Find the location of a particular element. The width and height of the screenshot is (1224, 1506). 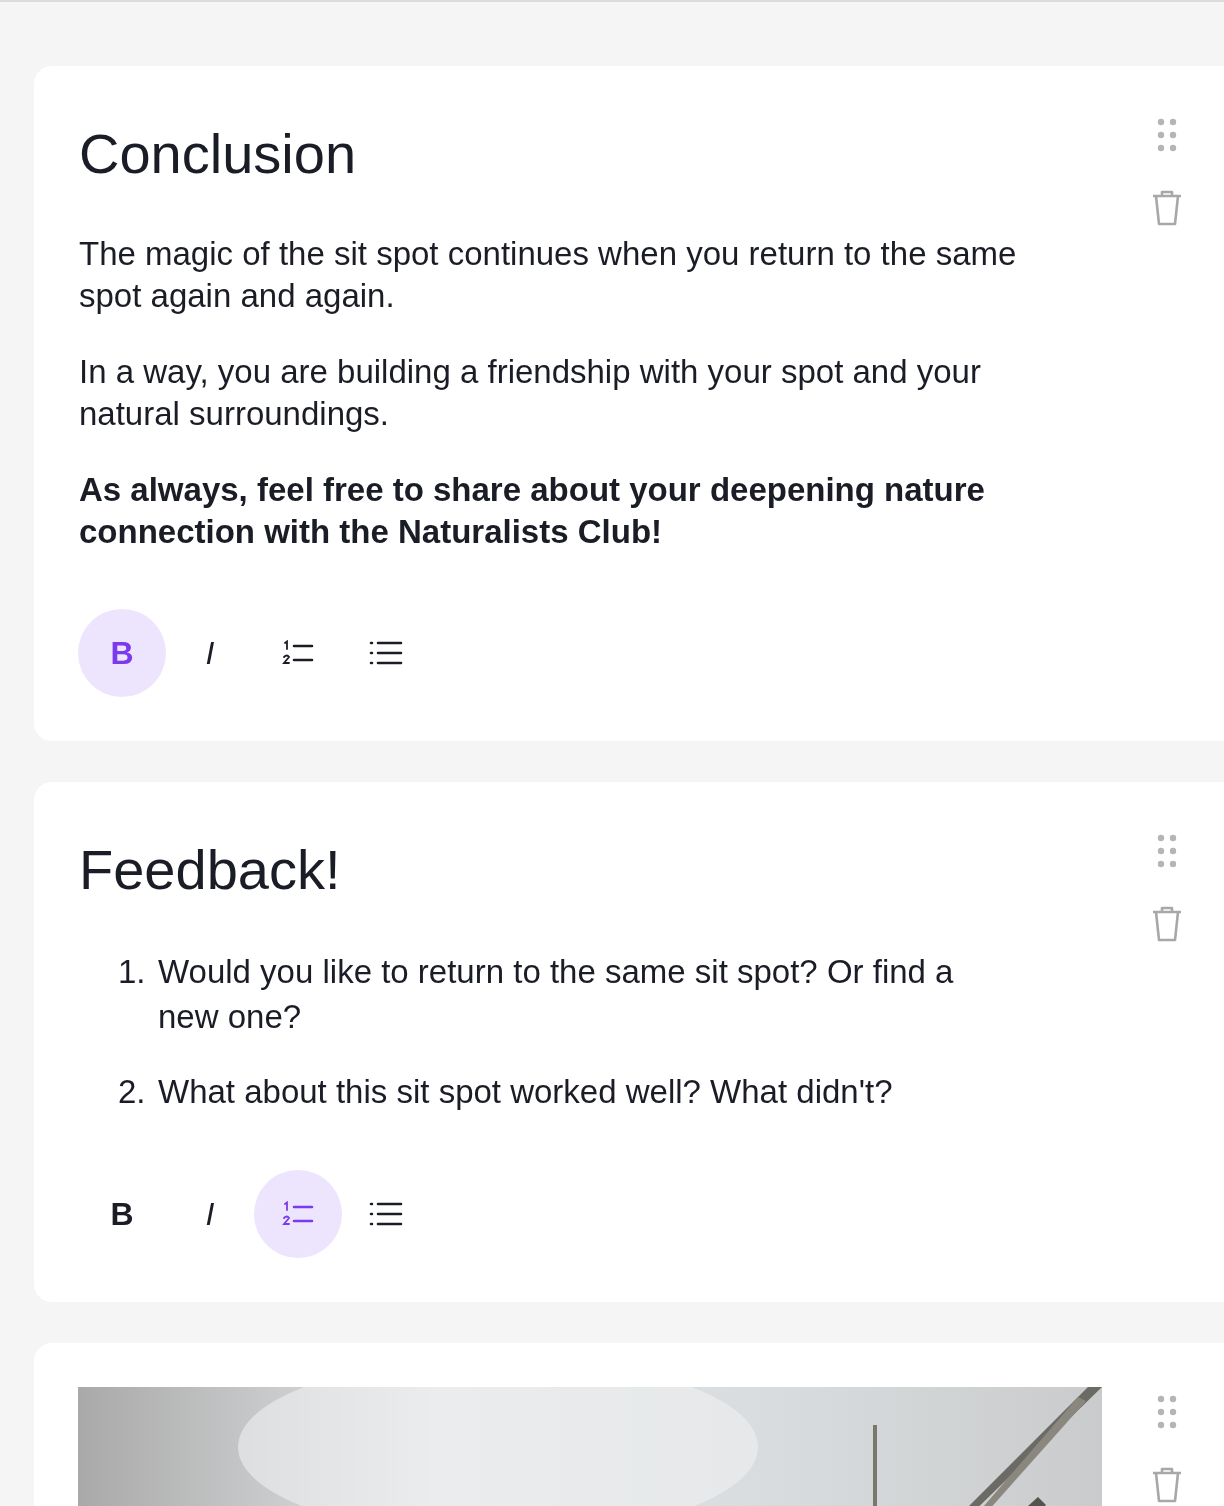

list-number: 2. is located at coordinates (132, 1092).